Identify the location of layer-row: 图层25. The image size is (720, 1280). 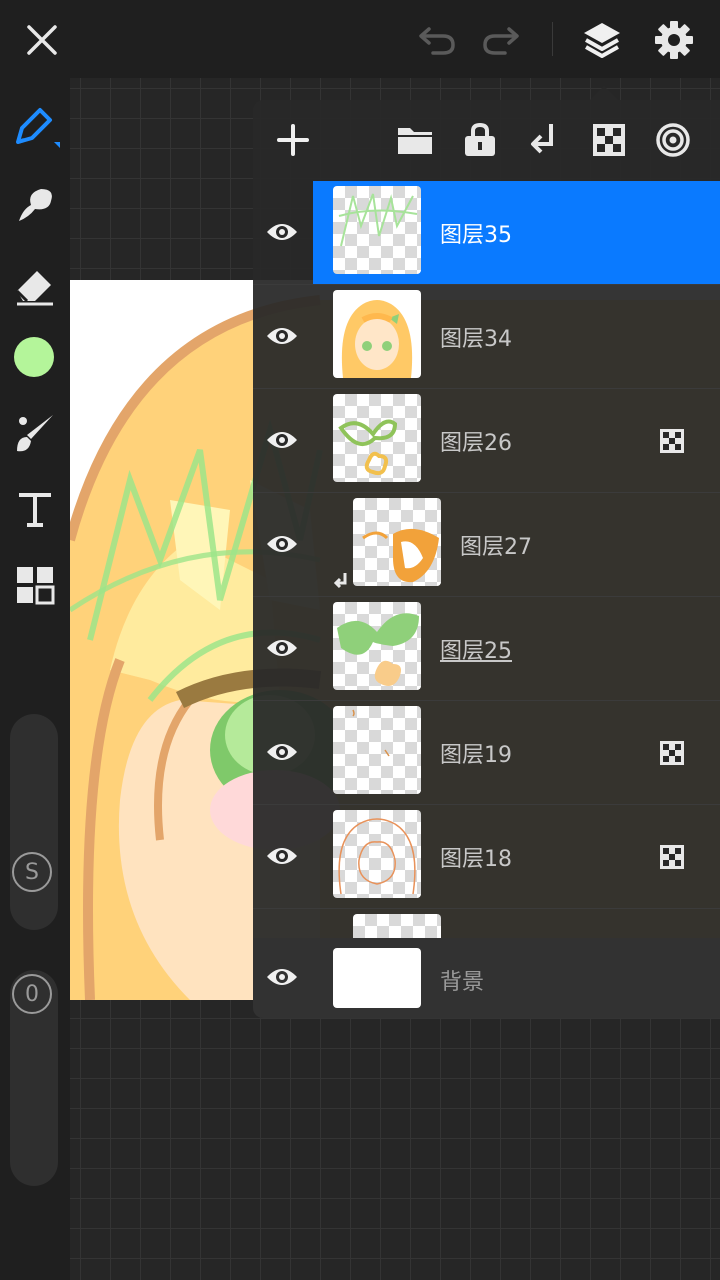
(486, 649).